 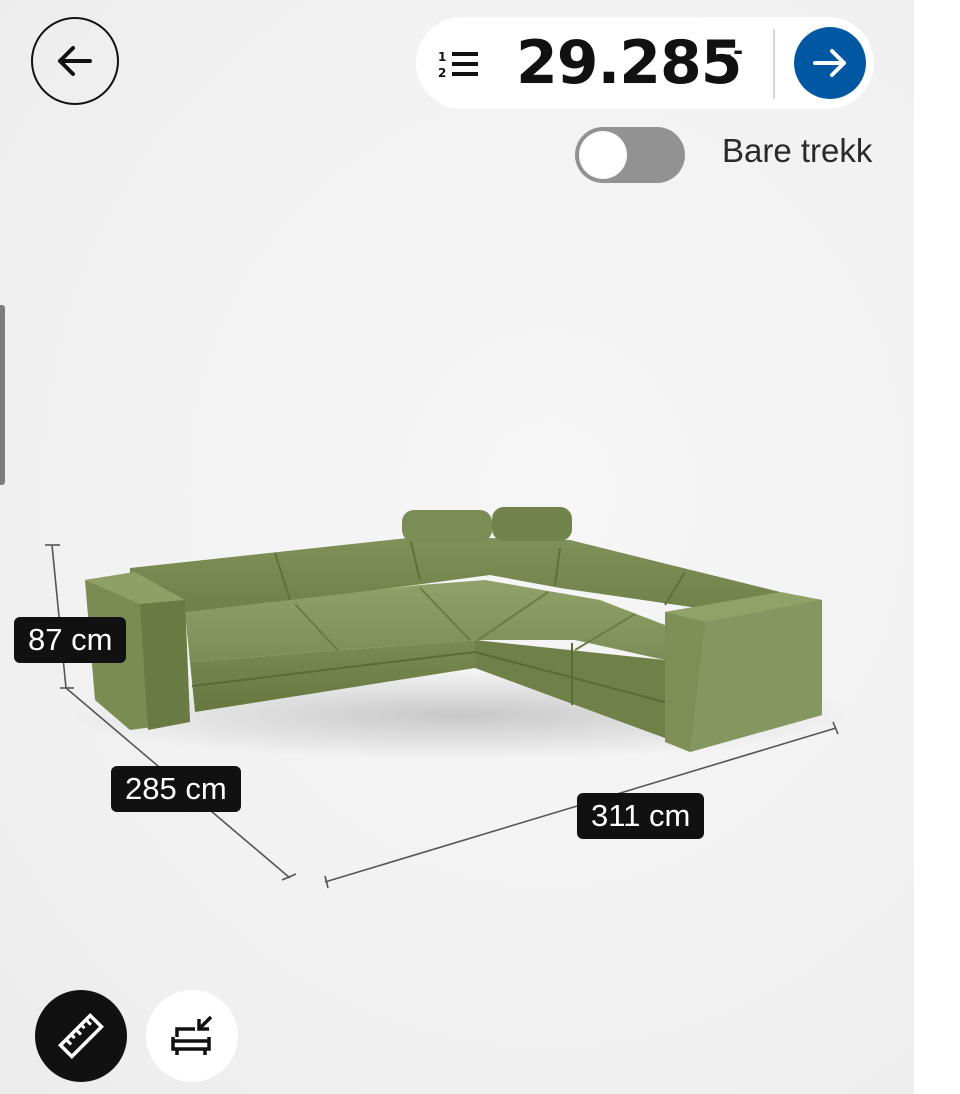 I want to click on place-in-room-button, so click(x=192, y=1036).